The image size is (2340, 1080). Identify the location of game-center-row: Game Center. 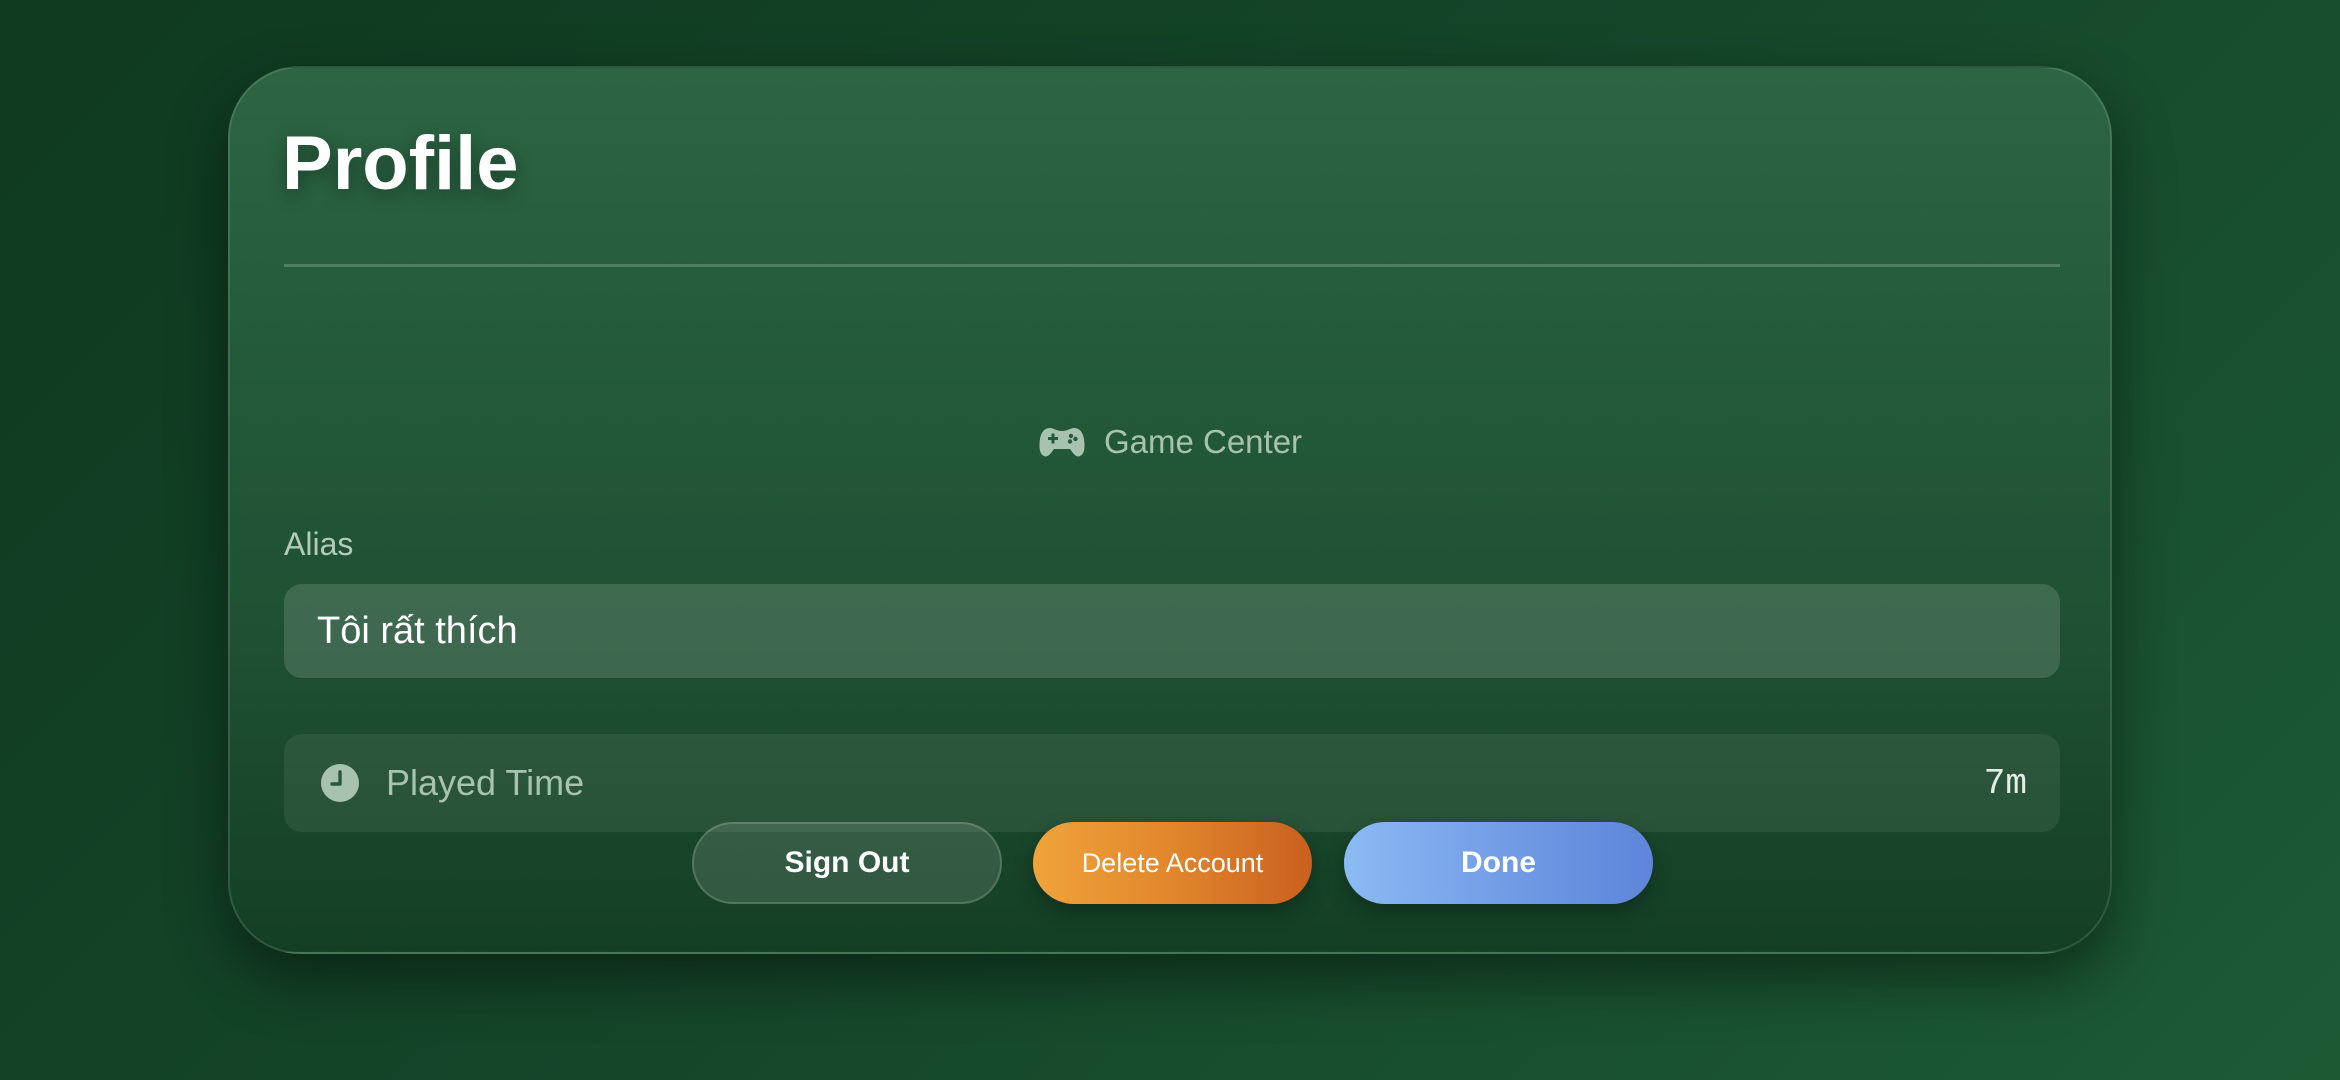
(1170, 442).